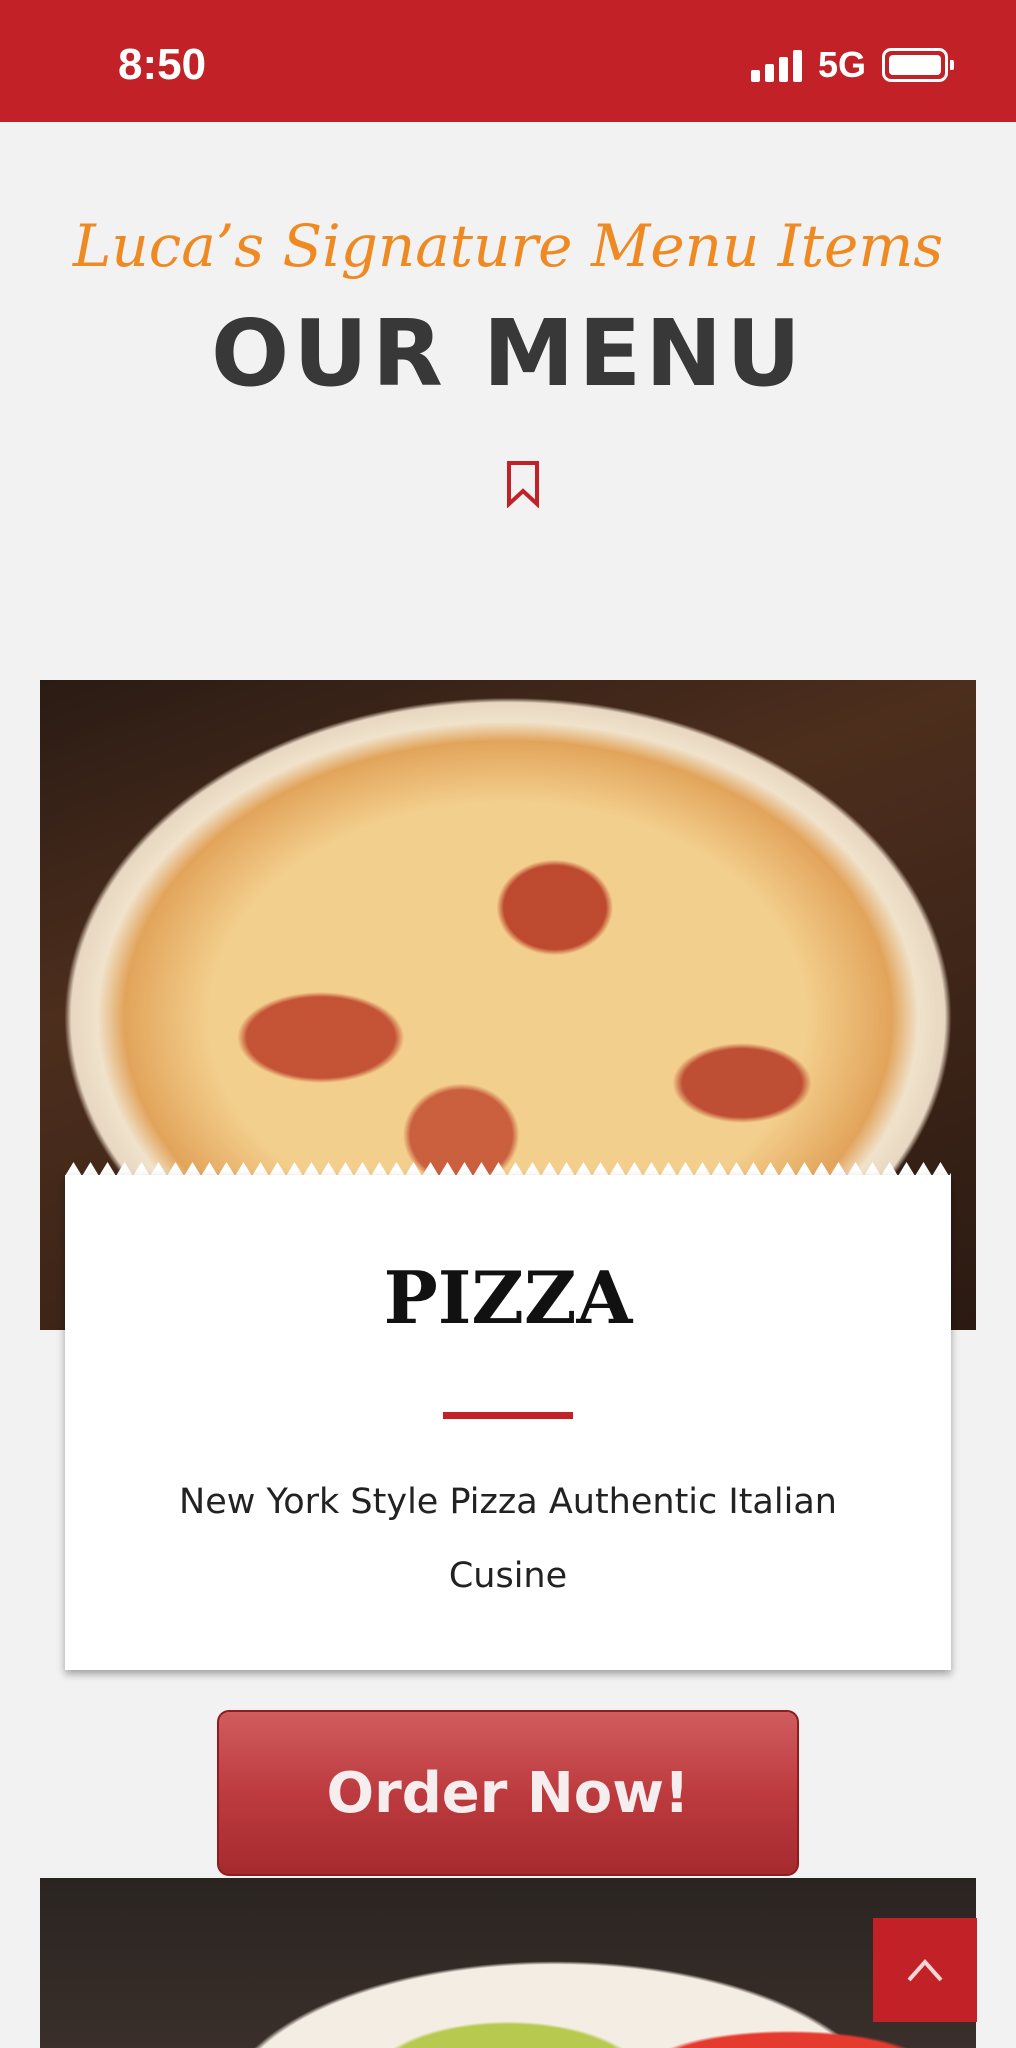 This screenshot has width=1016, height=2048. What do you see at coordinates (523, 484) in the screenshot?
I see `bookmark-icon` at bounding box center [523, 484].